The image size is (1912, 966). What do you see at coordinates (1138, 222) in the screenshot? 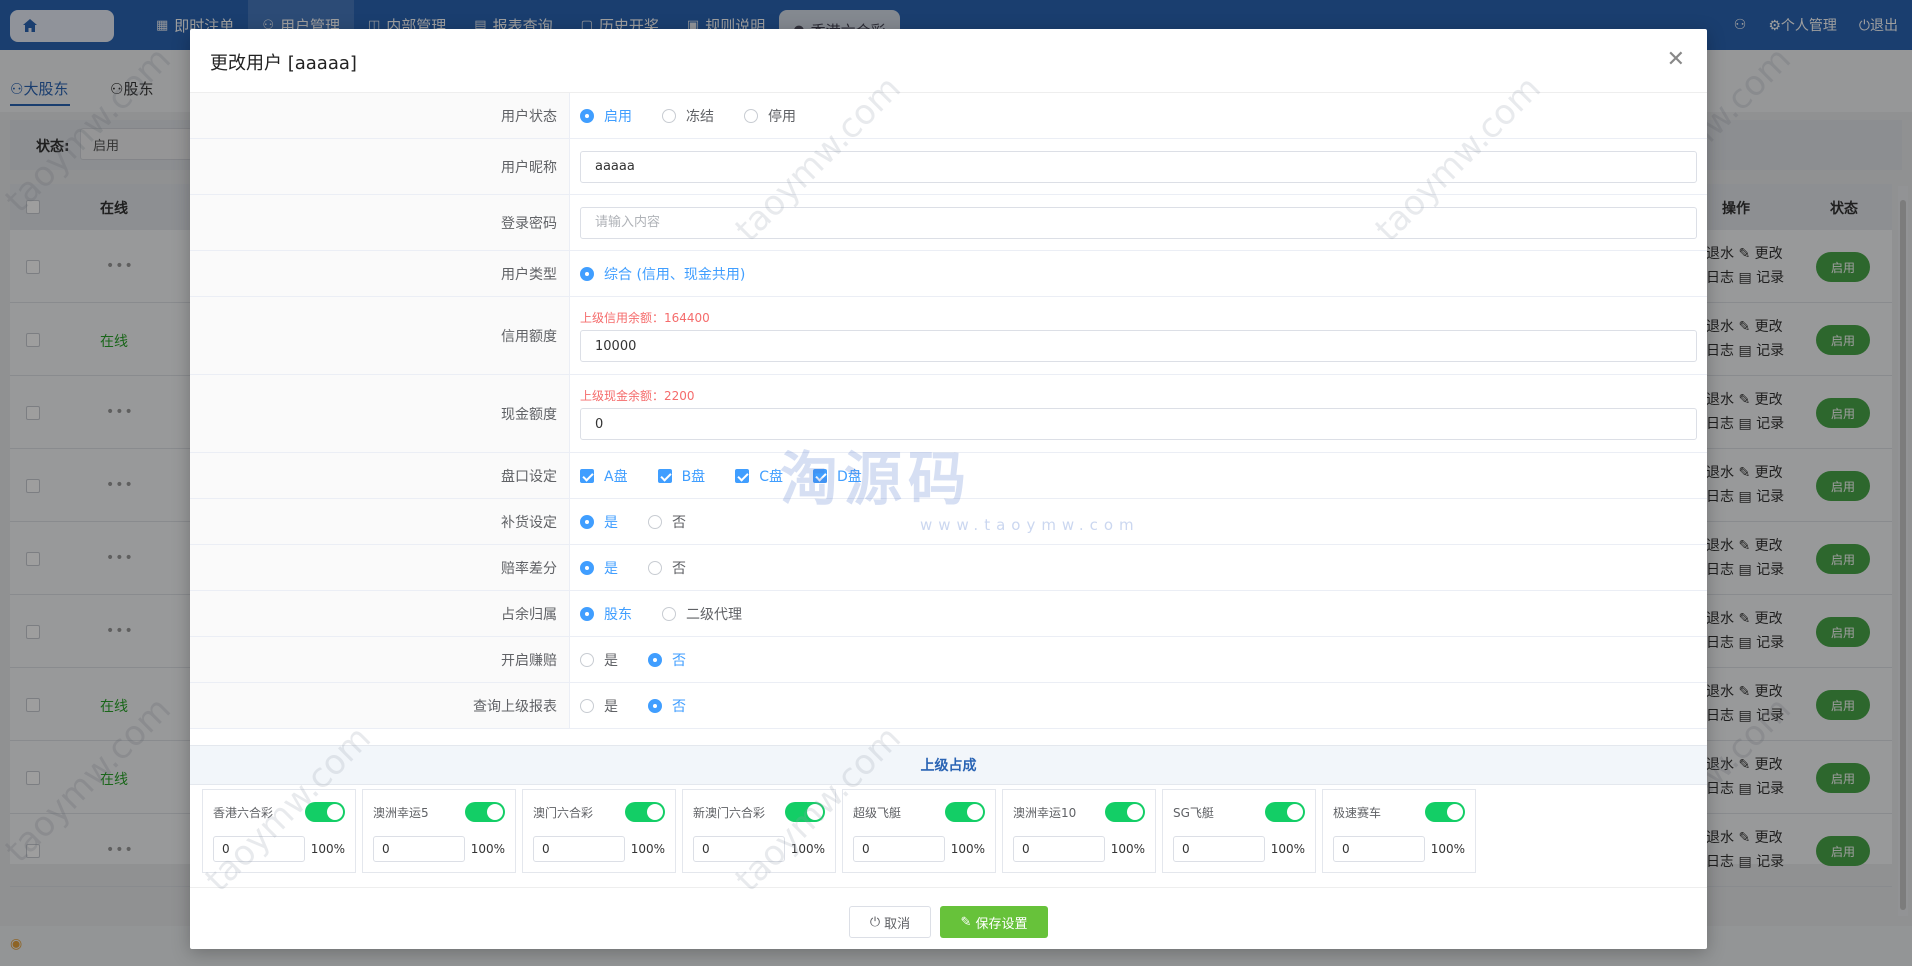
I see `password-input` at bounding box center [1138, 222].